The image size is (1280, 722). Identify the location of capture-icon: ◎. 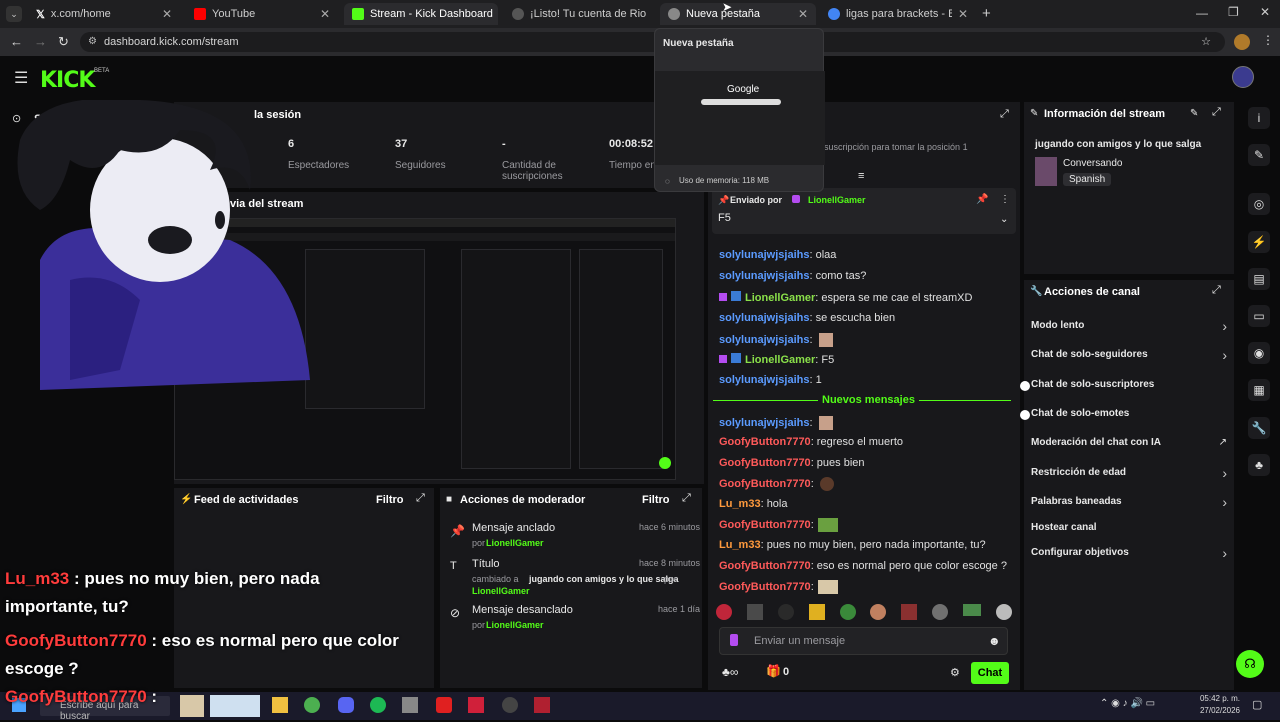
(1259, 204).